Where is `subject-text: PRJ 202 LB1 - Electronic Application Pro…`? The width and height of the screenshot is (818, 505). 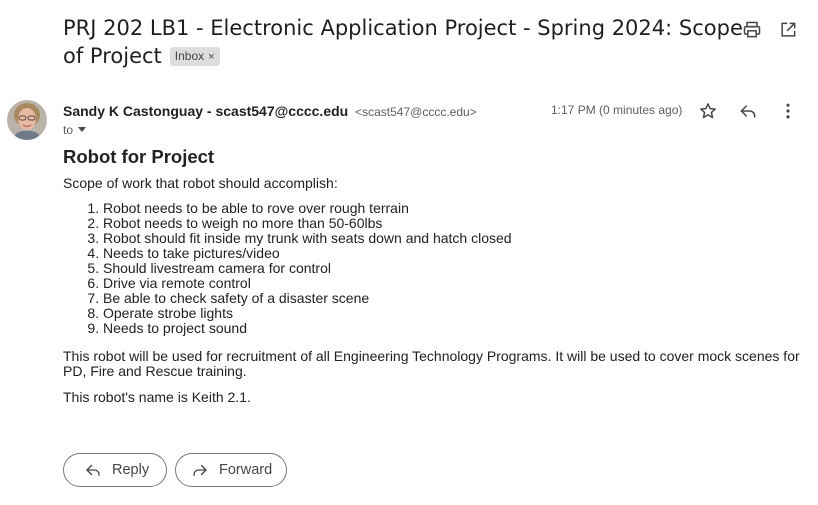 subject-text: PRJ 202 LB1 - Electronic Application Pro… is located at coordinates (403, 42).